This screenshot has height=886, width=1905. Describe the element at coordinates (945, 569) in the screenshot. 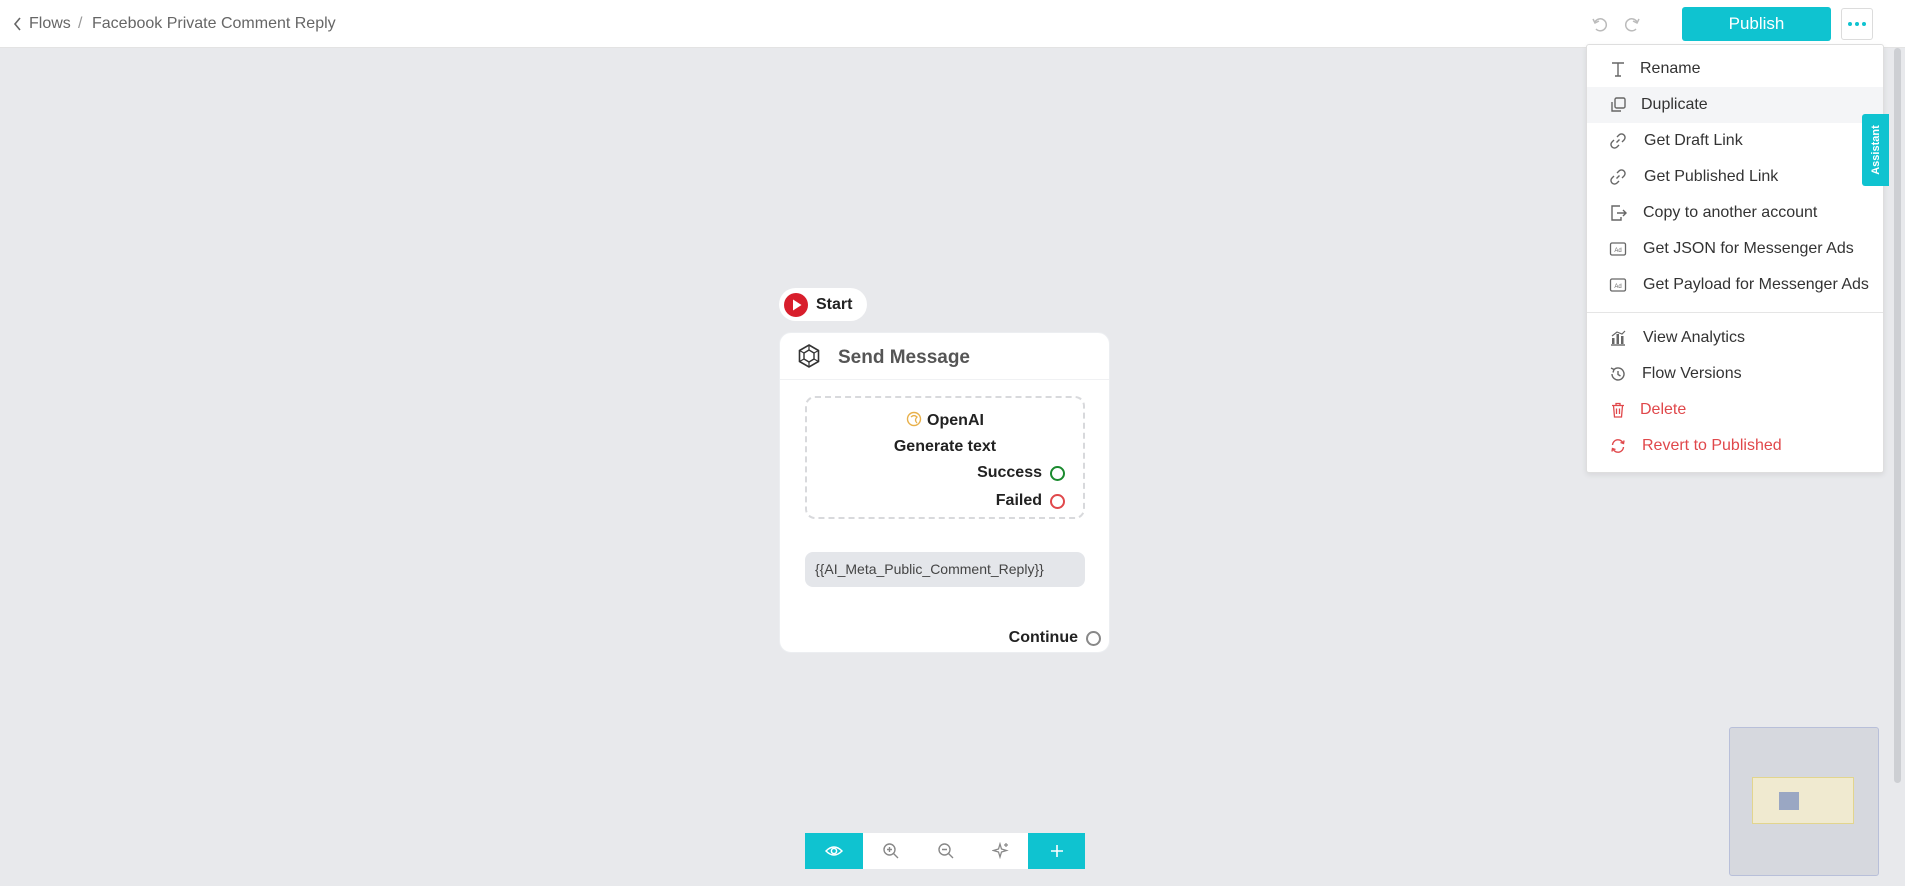

I see `message-variable-text: {{AI_Meta_Public_Comment_Reply}}` at that location.